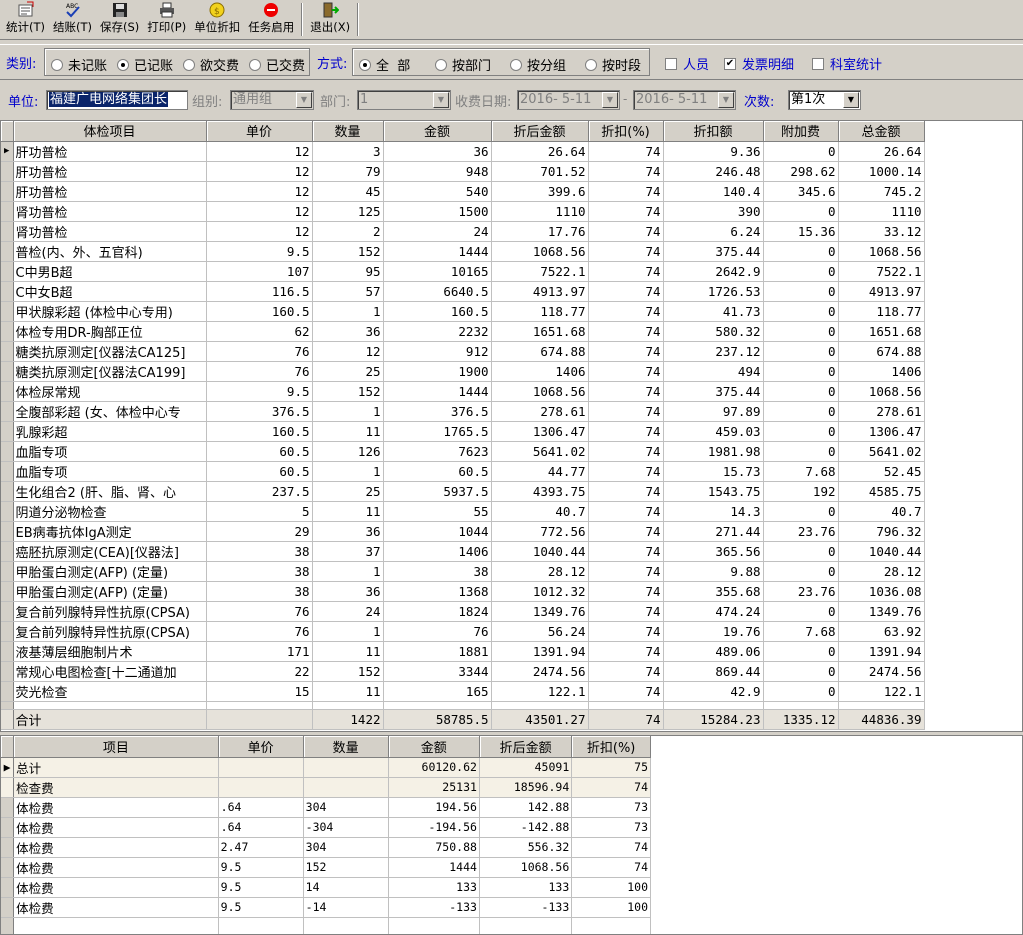  What do you see at coordinates (881, 351) in the screenshot?
I see `table-cell: 674.88` at bounding box center [881, 351].